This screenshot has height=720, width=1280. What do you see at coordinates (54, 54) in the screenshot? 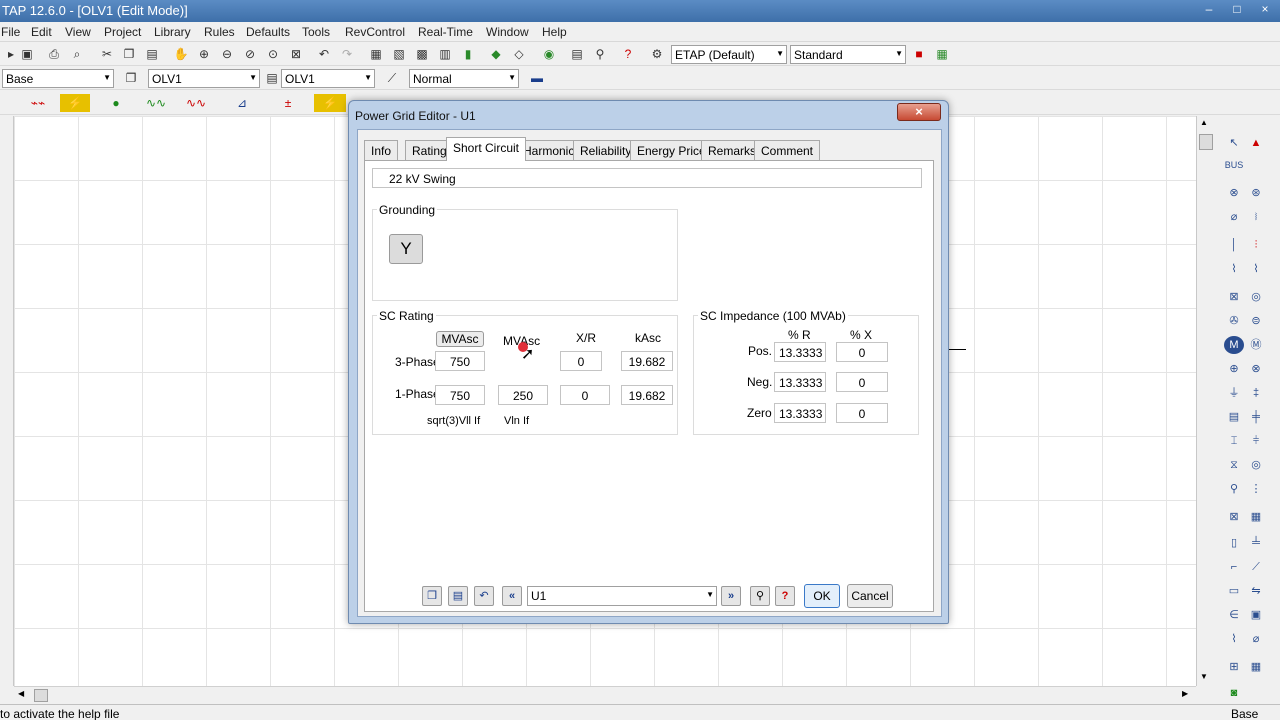
I see `print-icon: ⎙` at bounding box center [54, 54].